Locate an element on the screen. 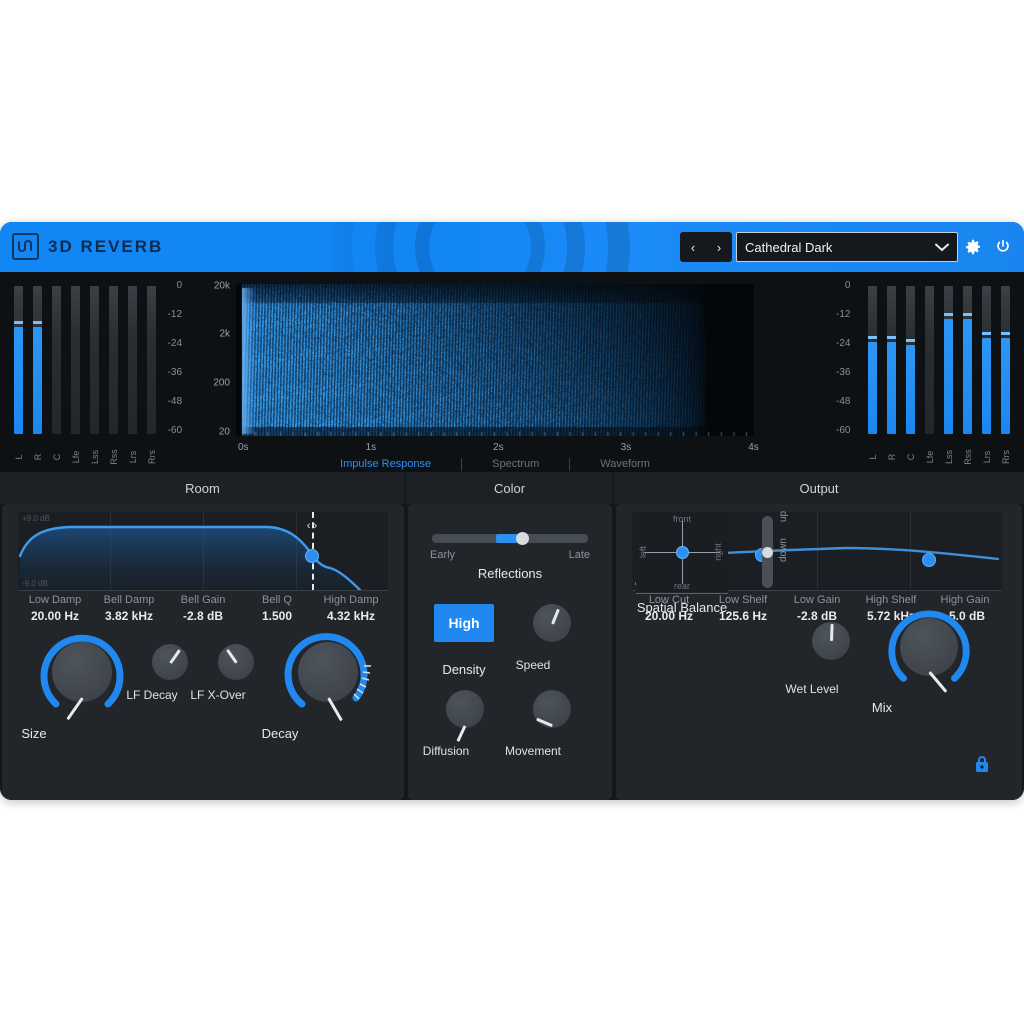 Image resolution: width=1024 pixels, height=1024 pixels. preset-bar: ‹ › Cathedral Dark is located at coordinates (849, 247).